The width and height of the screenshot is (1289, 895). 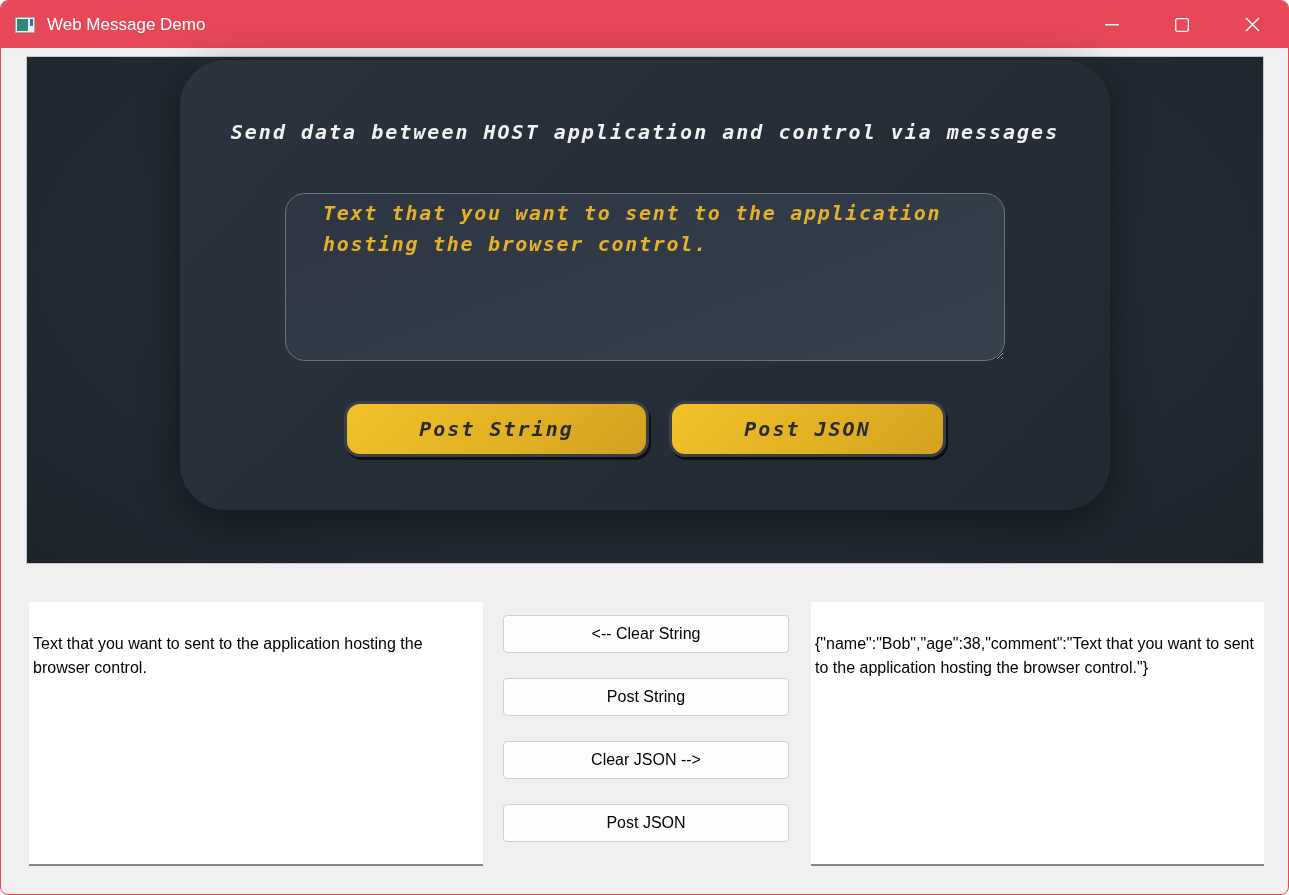 What do you see at coordinates (256, 734) in the screenshot?
I see `string-output: Text that you want to sent to the application hosting the browser control.` at bounding box center [256, 734].